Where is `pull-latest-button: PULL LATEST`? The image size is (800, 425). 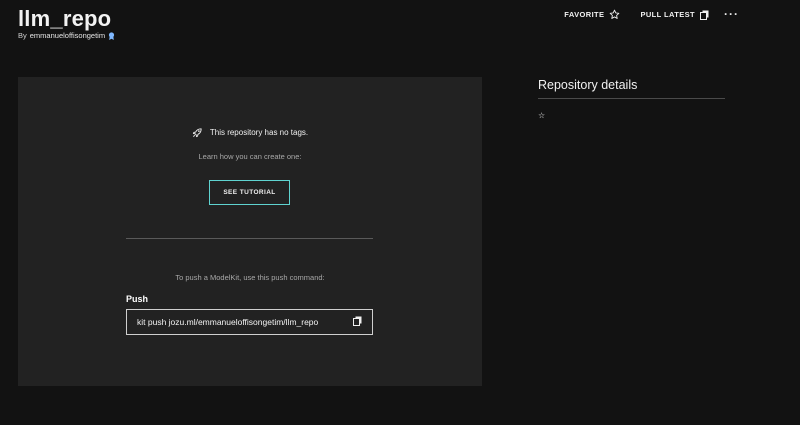
pull-latest-button: PULL LATEST is located at coordinates (674, 15).